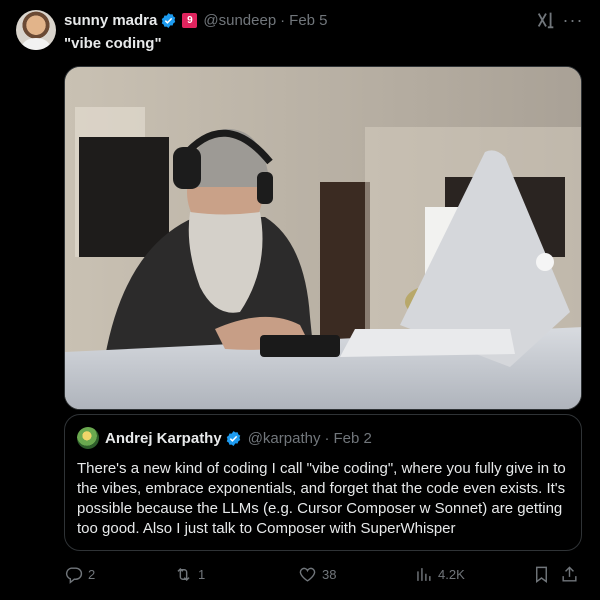  Describe the element at coordinates (546, 20) in the screenshot. I see `grok-icon` at that location.